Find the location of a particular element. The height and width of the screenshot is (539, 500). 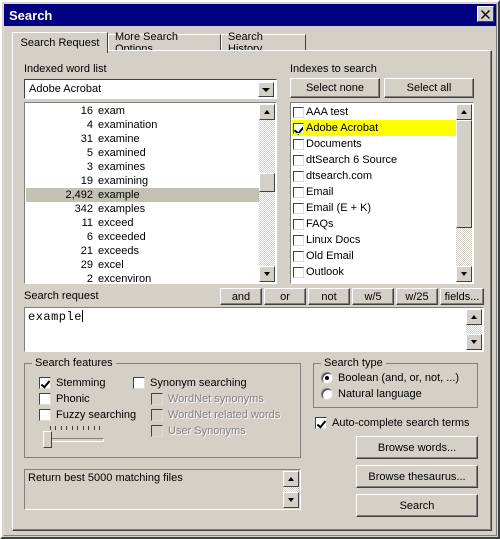

operator-w5-button: w/5 is located at coordinates (373, 296).